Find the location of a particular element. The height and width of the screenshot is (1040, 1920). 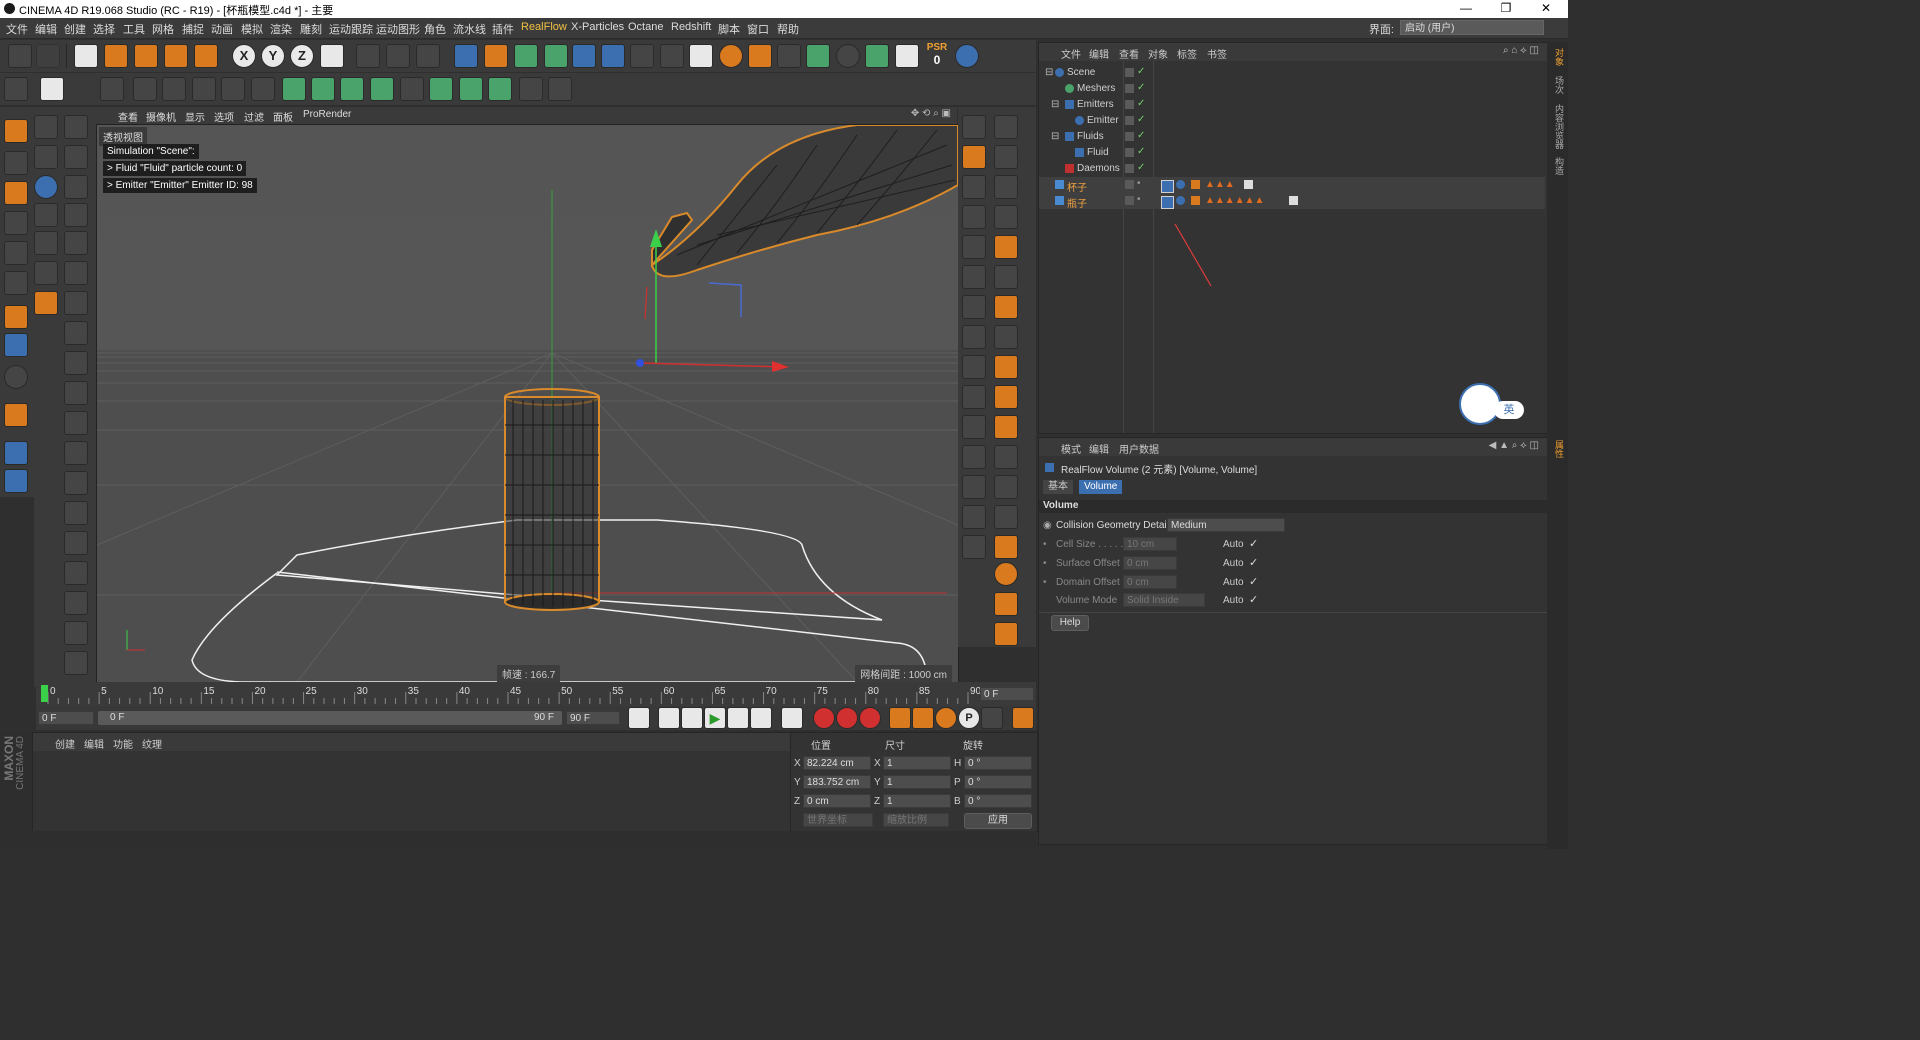

om-menu-tags: 标签 is located at coordinates (1187, 53).